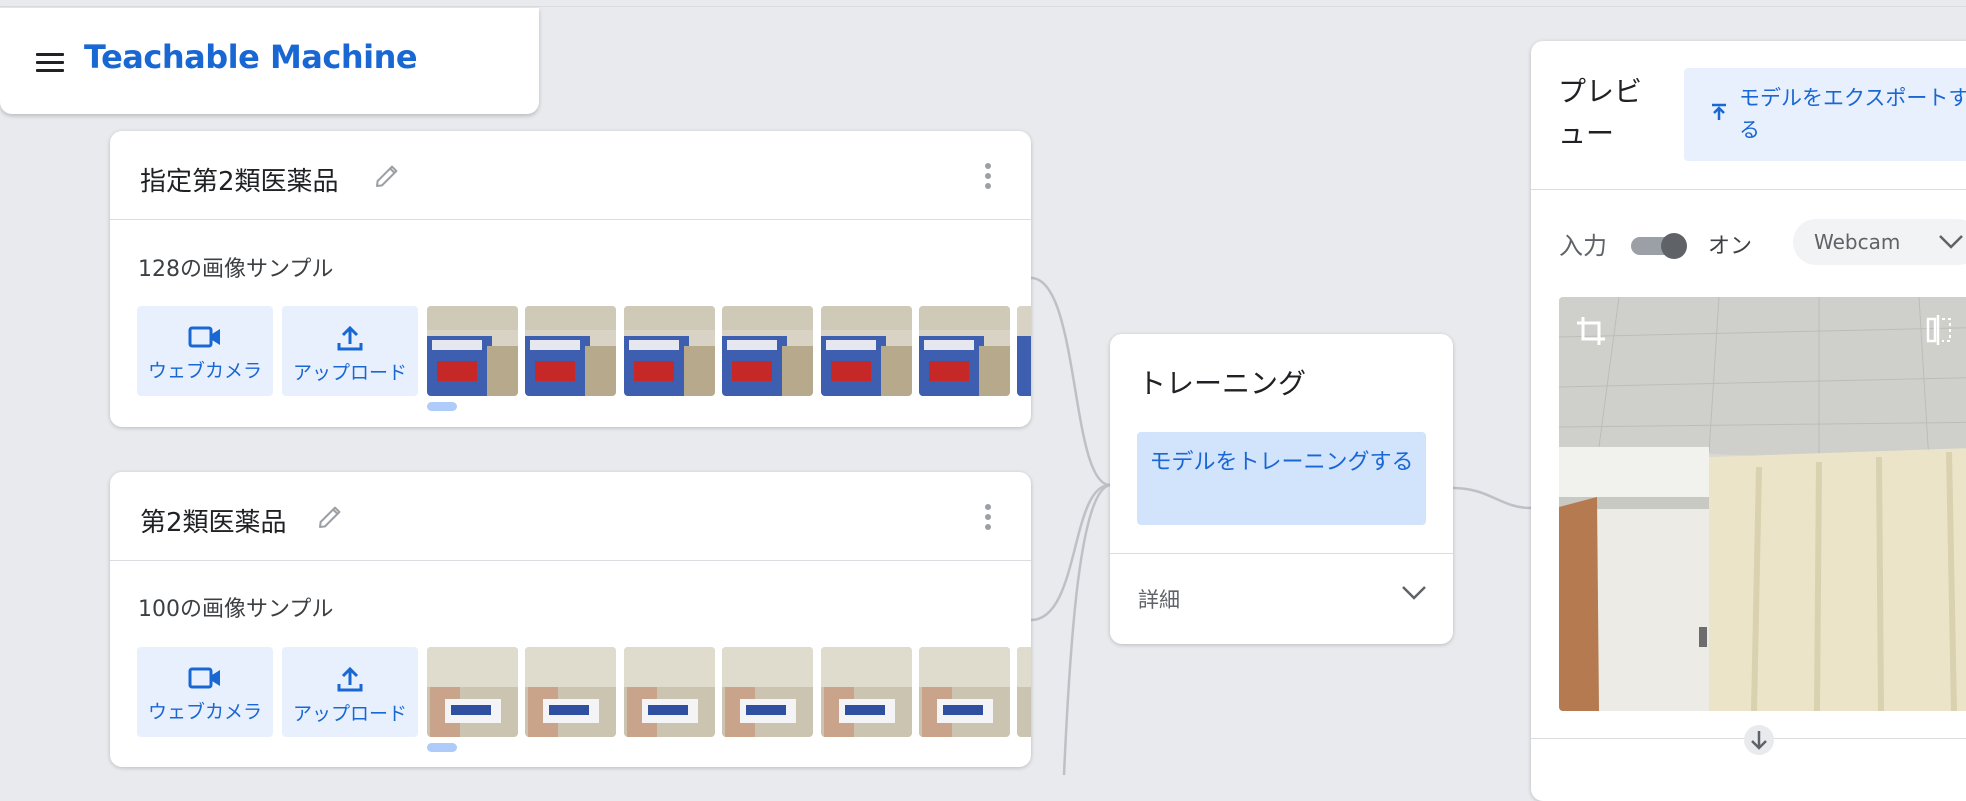 This screenshot has height=801, width=1966. Describe the element at coordinates (1852, 114) in the screenshot. I see `export-label: モデルをエクスポートする` at that location.